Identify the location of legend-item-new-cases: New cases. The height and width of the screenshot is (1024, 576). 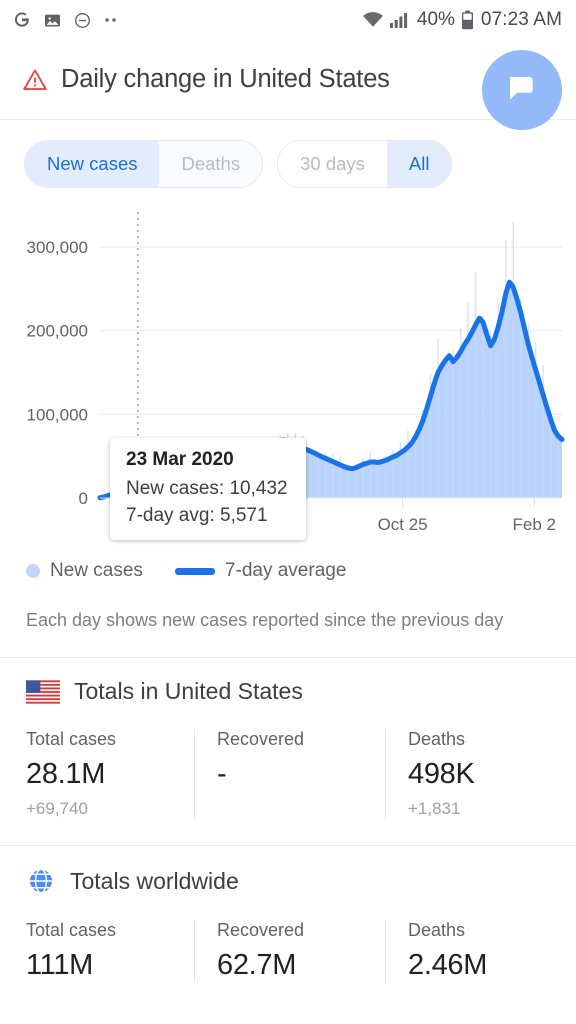
(84, 571).